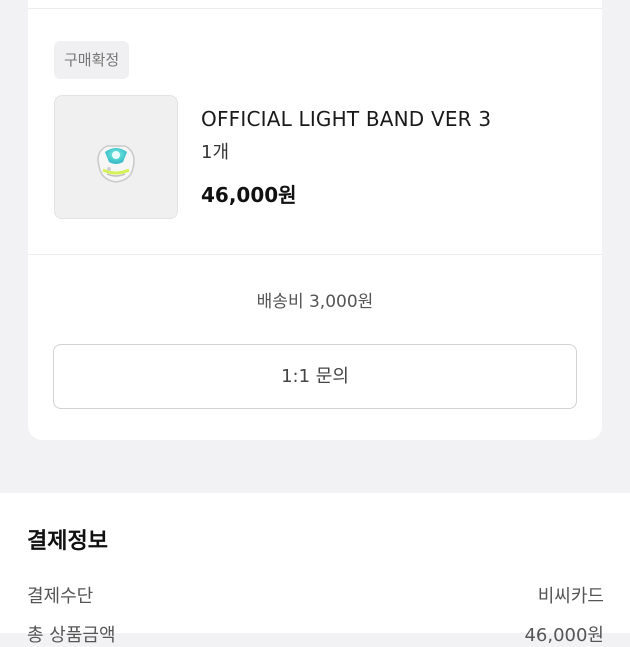 Image resolution: width=630 pixels, height=647 pixels. Describe the element at coordinates (564, 635) in the screenshot. I see `total-product-amount-value: 46,000원` at that location.